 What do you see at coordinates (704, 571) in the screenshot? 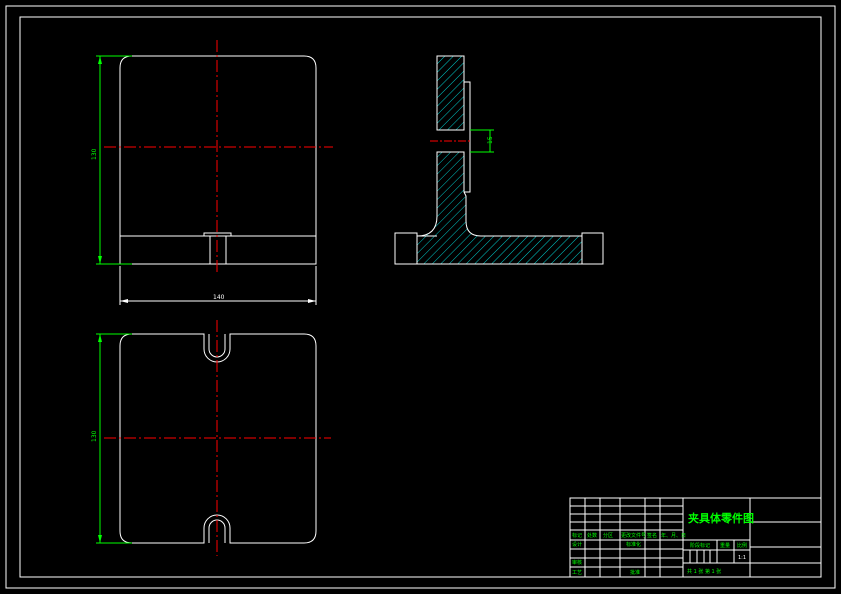
I see `sheet-info: 共 1 张 第 1 张` at bounding box center [704, 571].